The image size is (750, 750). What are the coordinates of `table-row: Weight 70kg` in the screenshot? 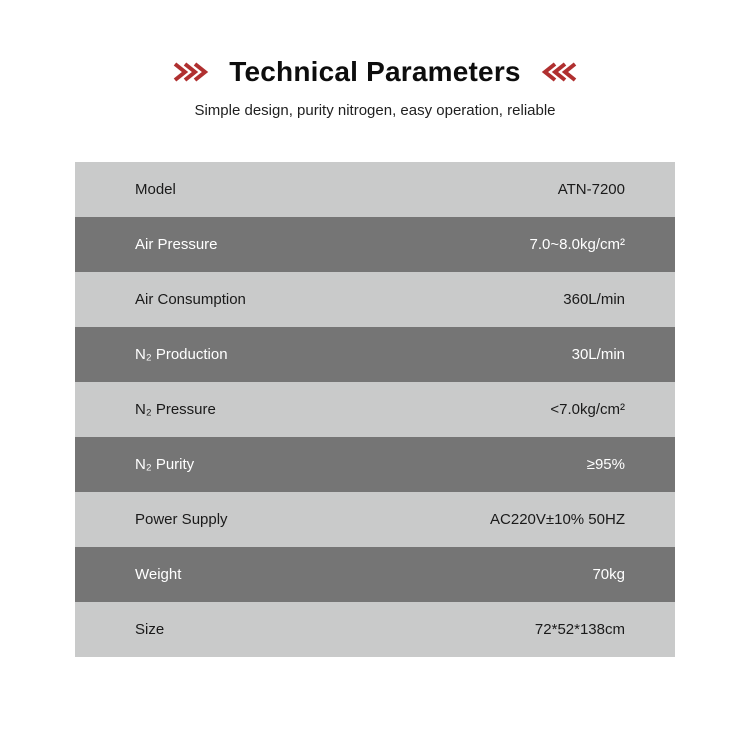 It's located at (375, 574).